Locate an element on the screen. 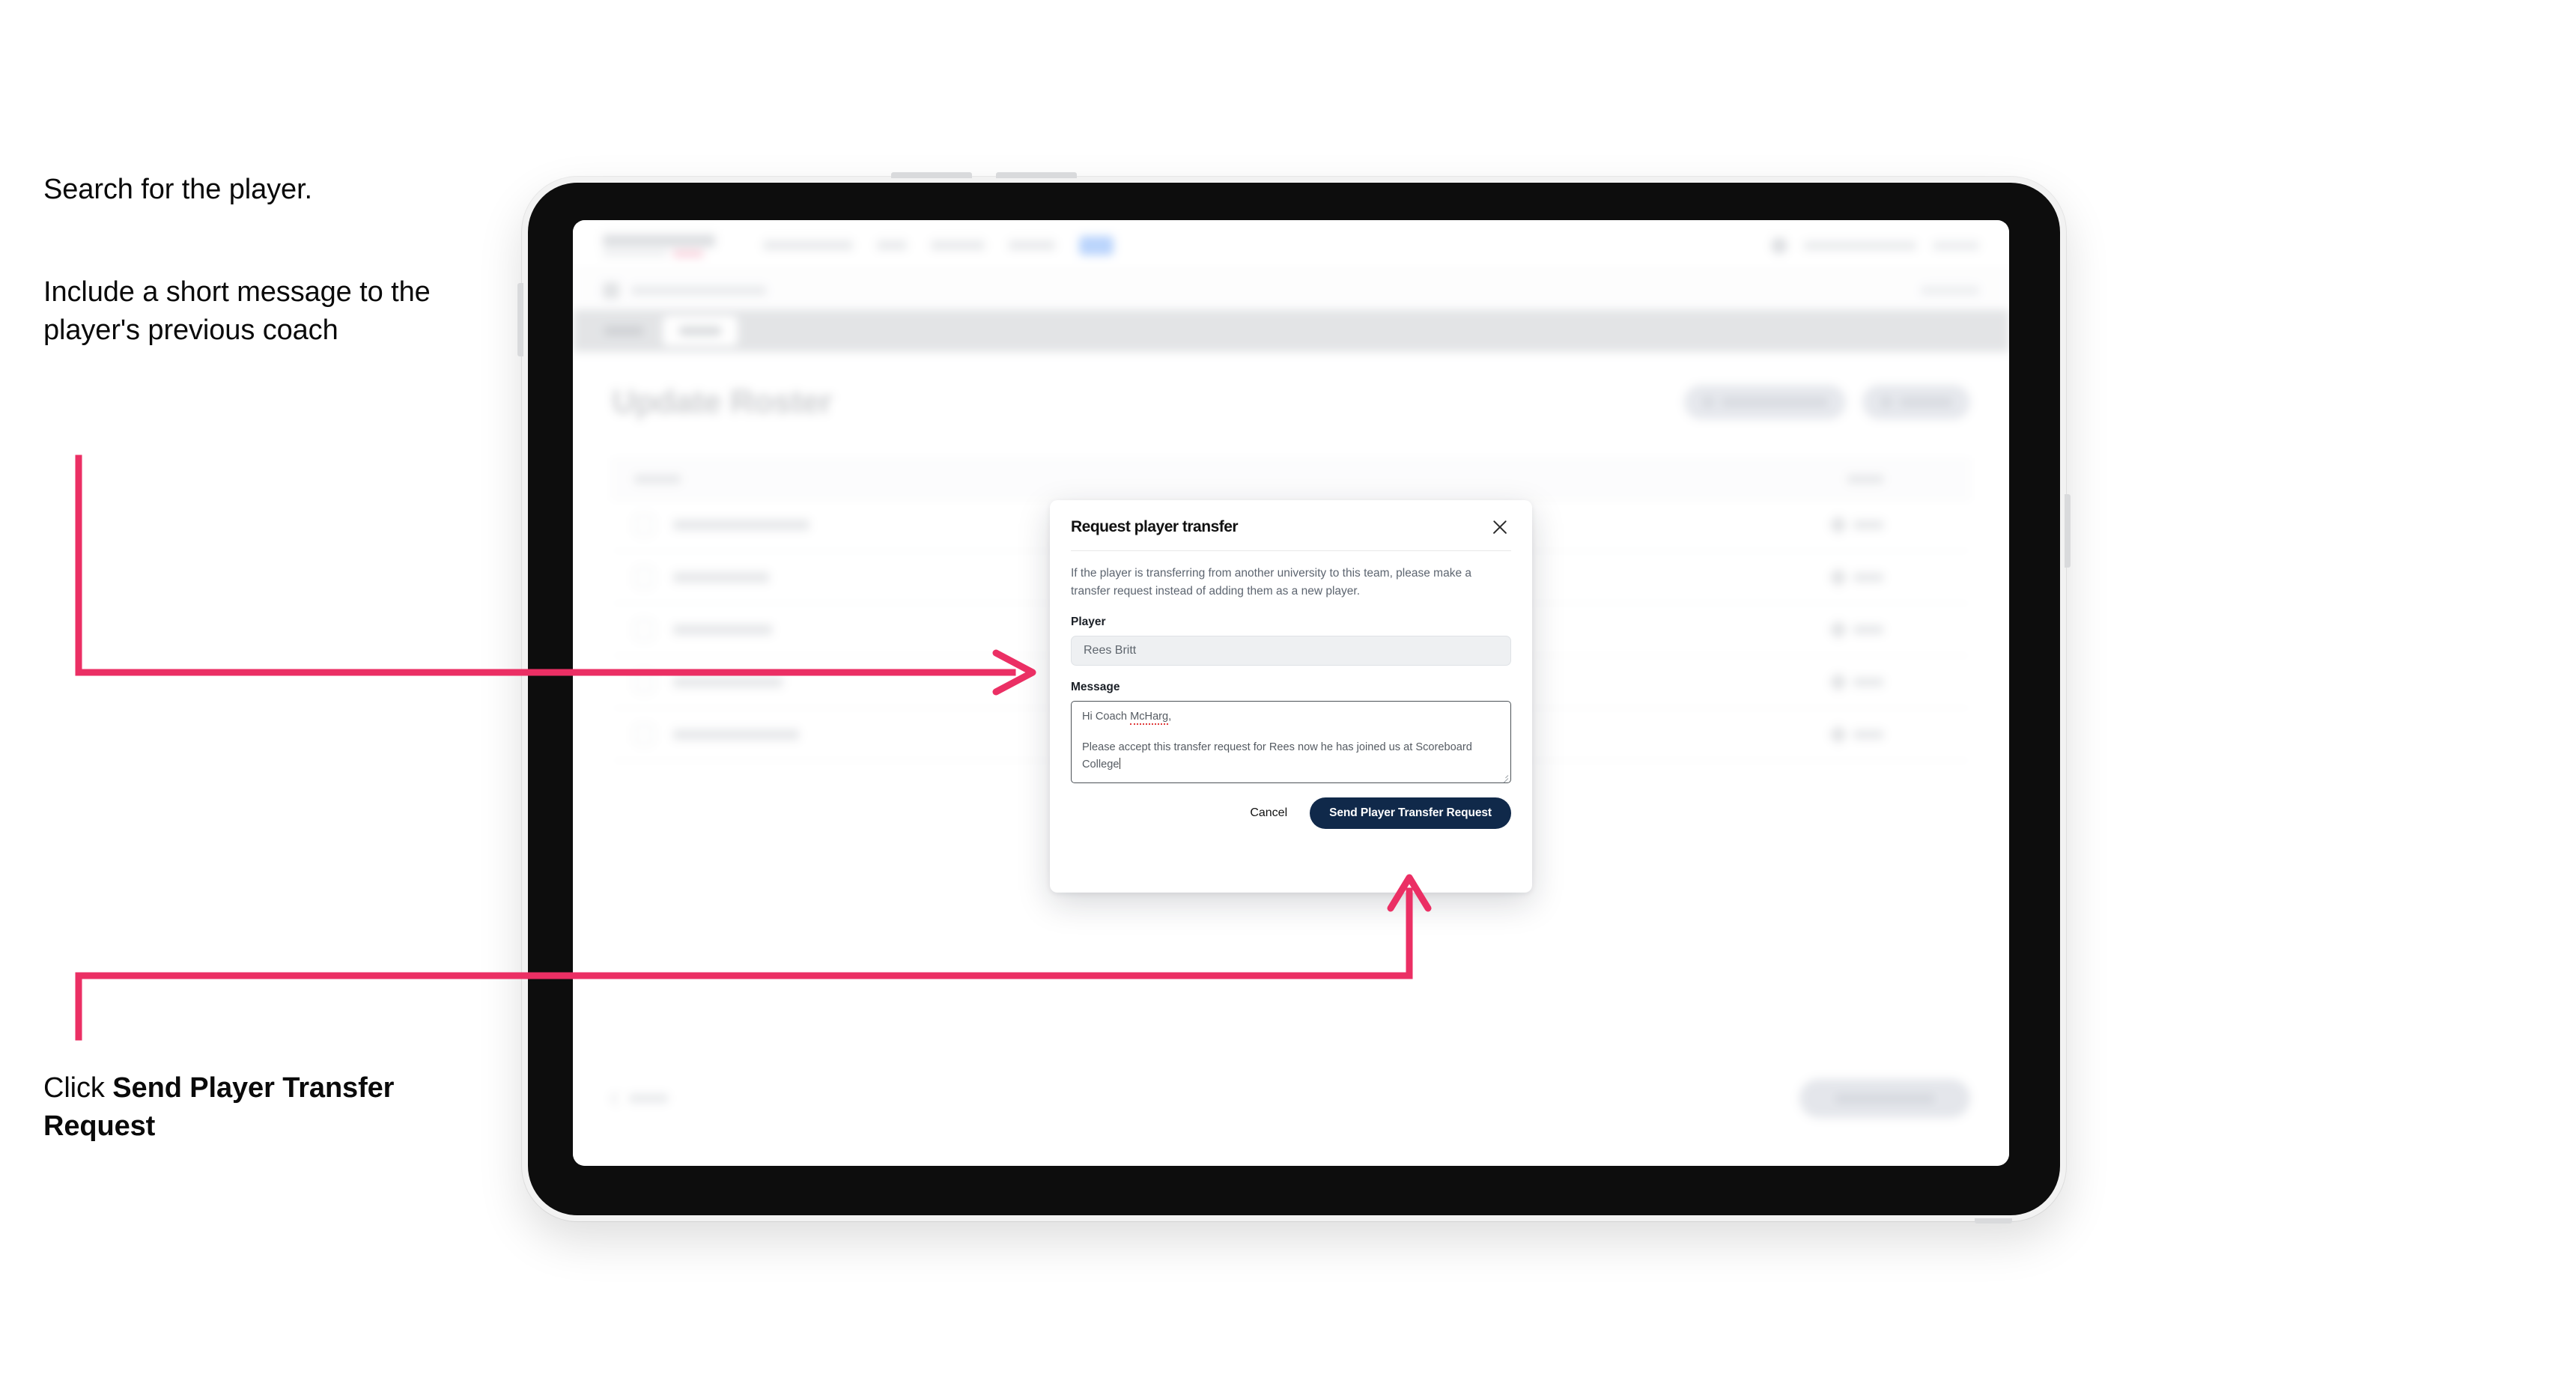 The image size is (2576, 1386). send-player-transfer-request-button: Send Player Transfer Request is located at coordinates (1410, 813).